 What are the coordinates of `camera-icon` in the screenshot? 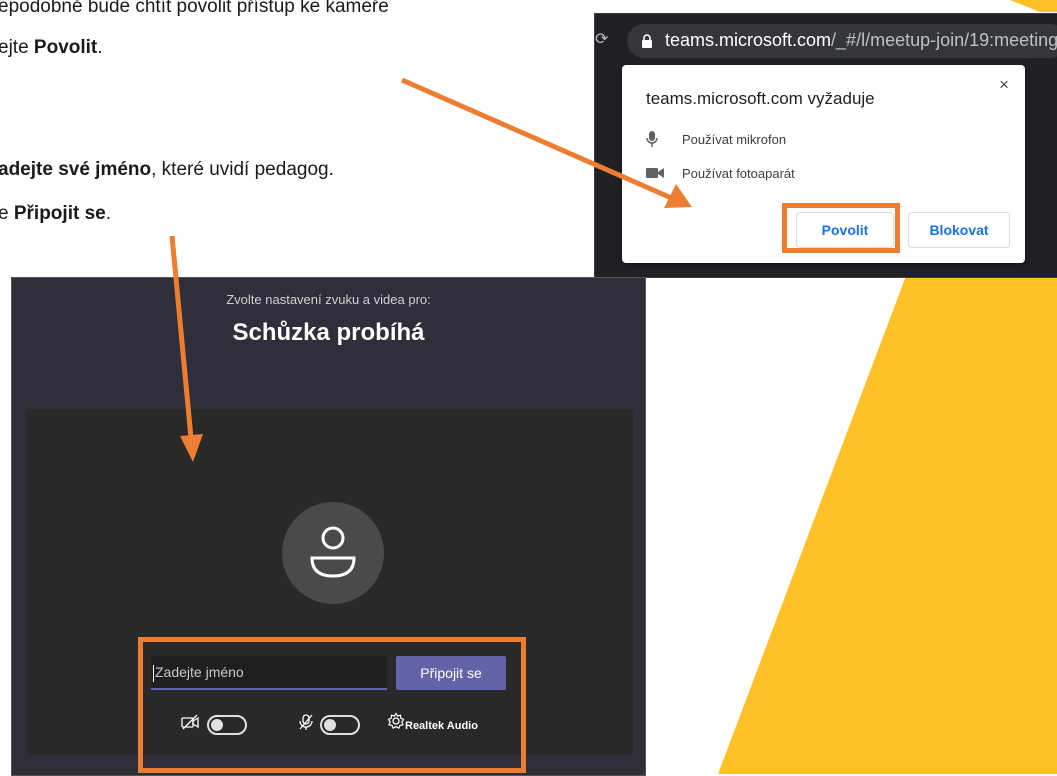 It's located at (657, 174).